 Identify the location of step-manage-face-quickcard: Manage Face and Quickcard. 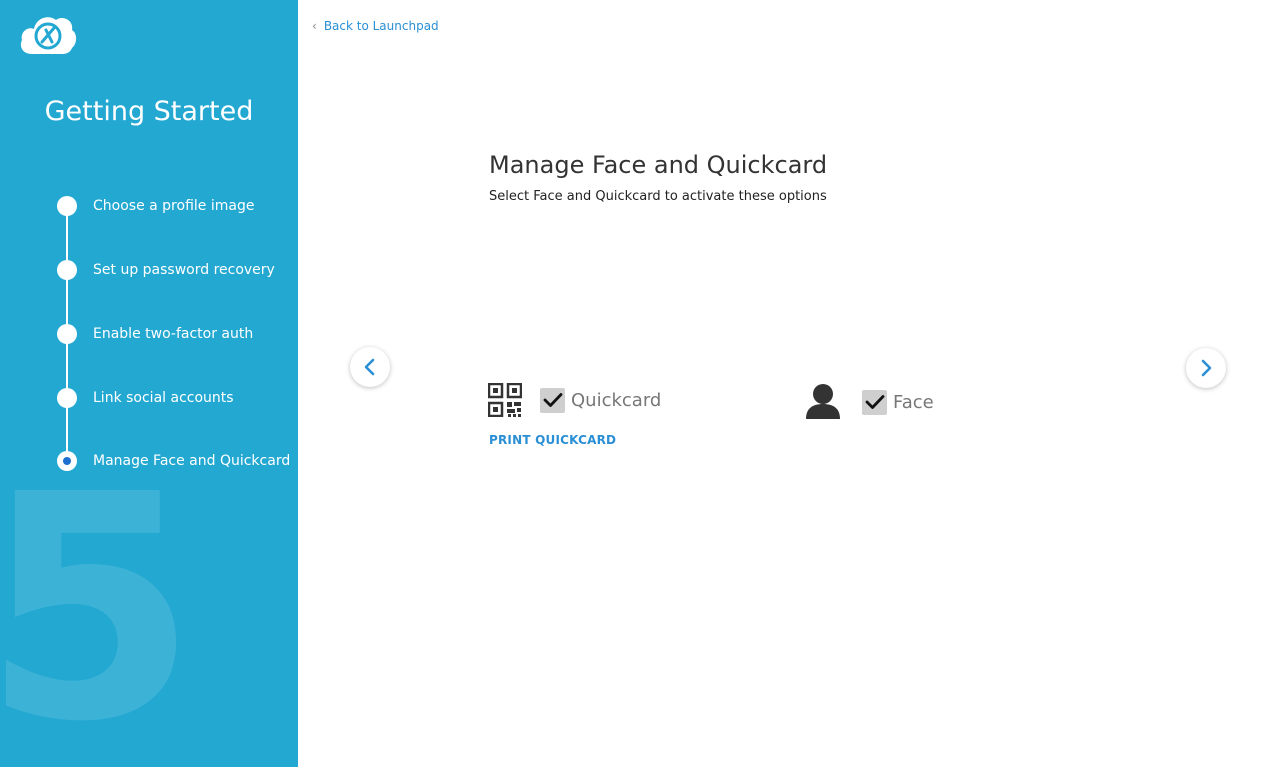
(173, 461).